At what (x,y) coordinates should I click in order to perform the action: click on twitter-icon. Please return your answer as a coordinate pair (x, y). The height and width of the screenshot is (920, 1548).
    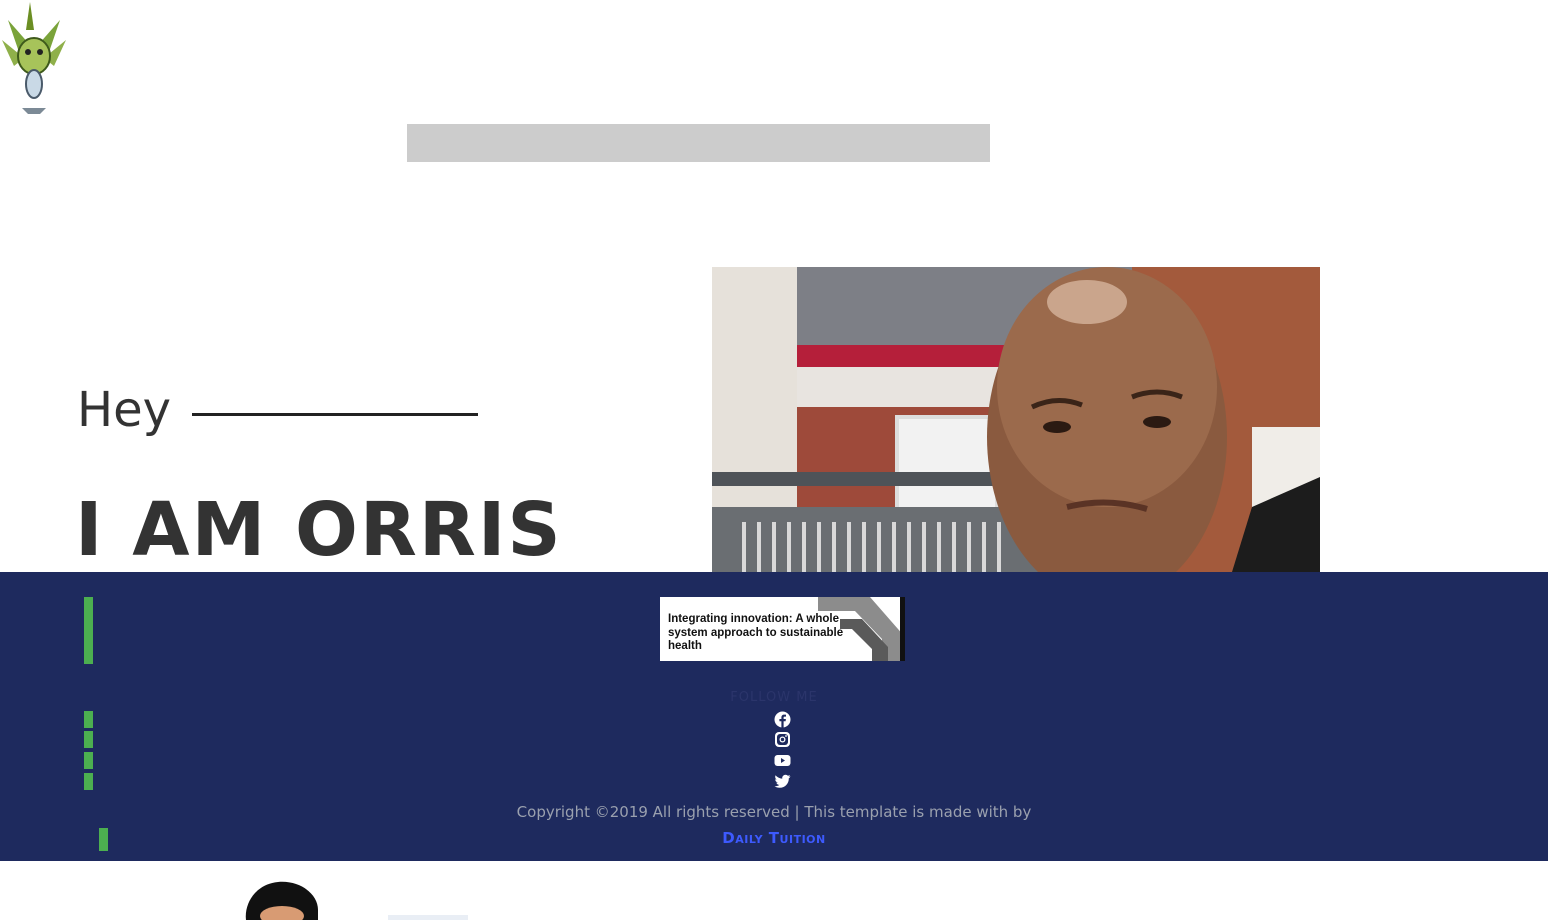
    Looking at the image, I should click on (782, 781).